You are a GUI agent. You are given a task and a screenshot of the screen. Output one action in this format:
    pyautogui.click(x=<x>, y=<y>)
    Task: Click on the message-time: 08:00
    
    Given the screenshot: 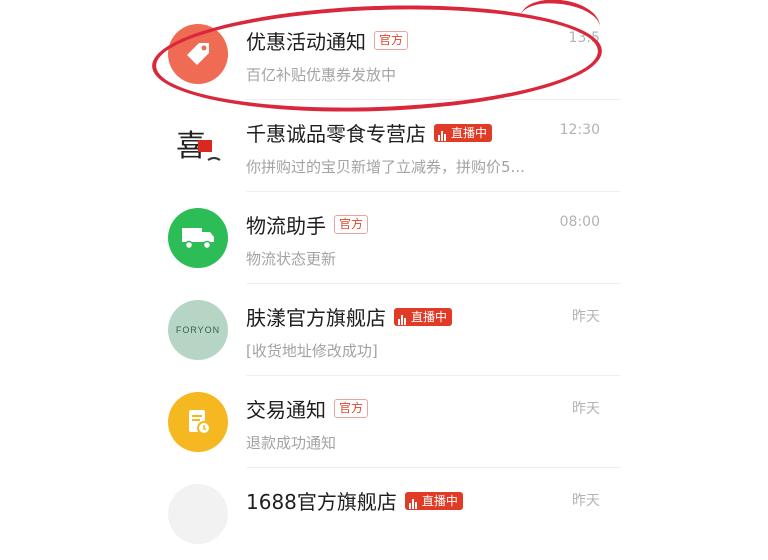 What is the action you would take?
    pyautogui.click(x=579, y=222)
    